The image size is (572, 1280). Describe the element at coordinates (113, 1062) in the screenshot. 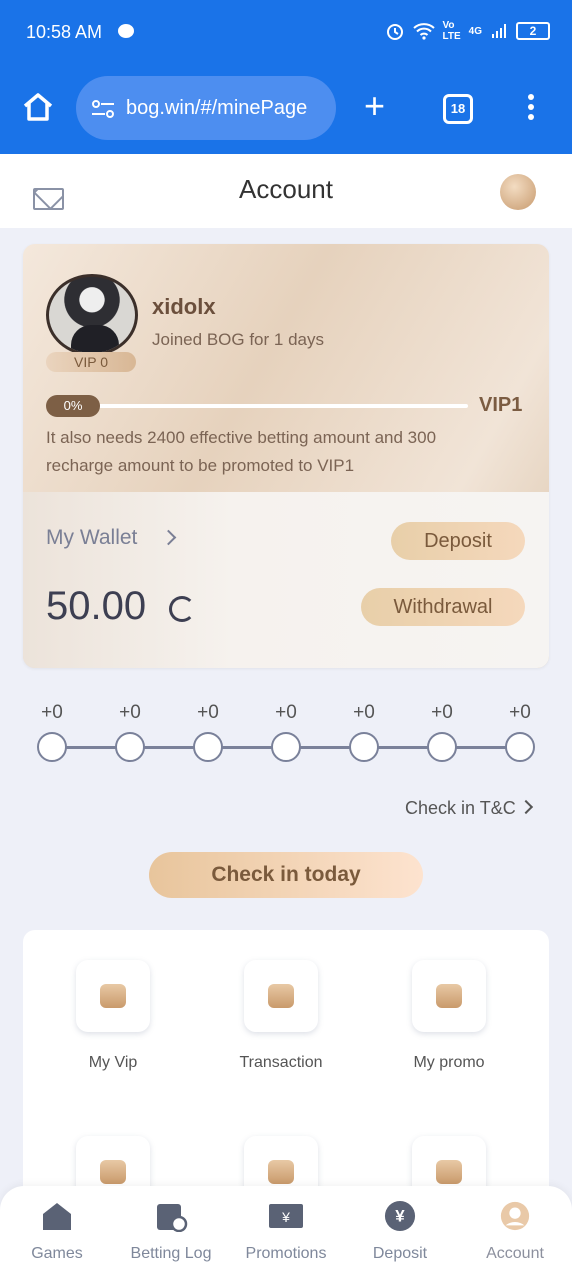

I see `menu-item-label: My Vip` at that location.